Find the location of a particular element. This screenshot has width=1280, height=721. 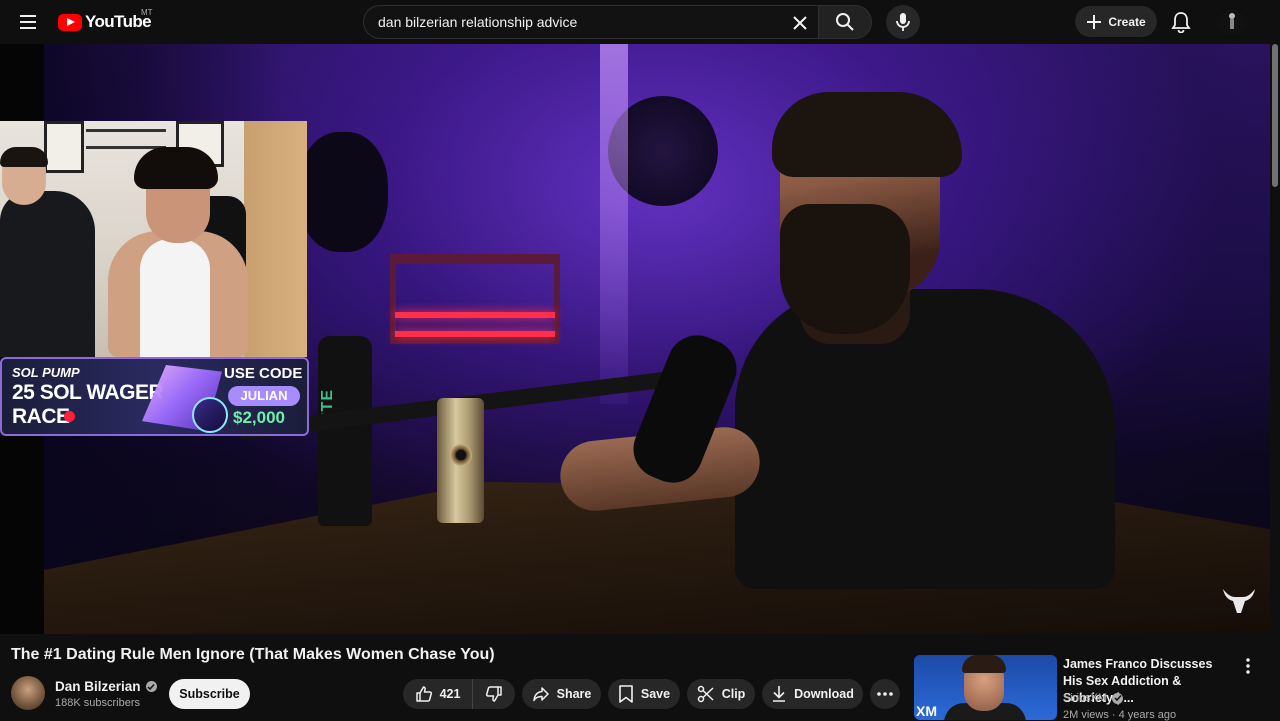

search-query: dan bilzerian relationship advice is located at coordinates (478, 22).